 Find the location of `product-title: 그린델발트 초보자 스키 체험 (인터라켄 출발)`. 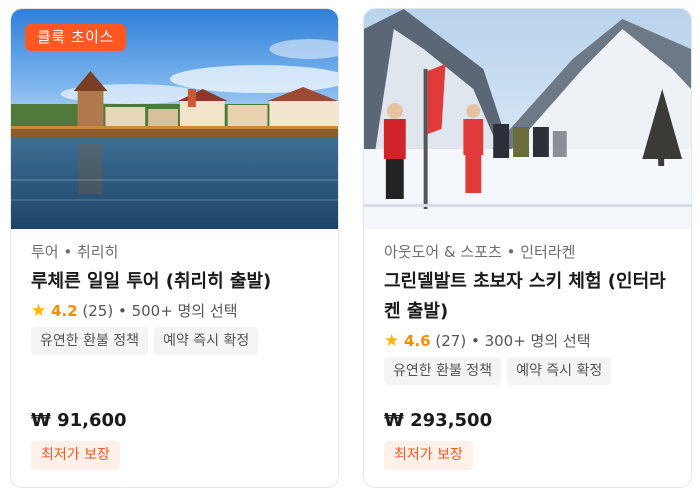

product-title: 그린델발트 초보자 스키 체험 (인터라켄 출발) is located at coordinates (531, 297).